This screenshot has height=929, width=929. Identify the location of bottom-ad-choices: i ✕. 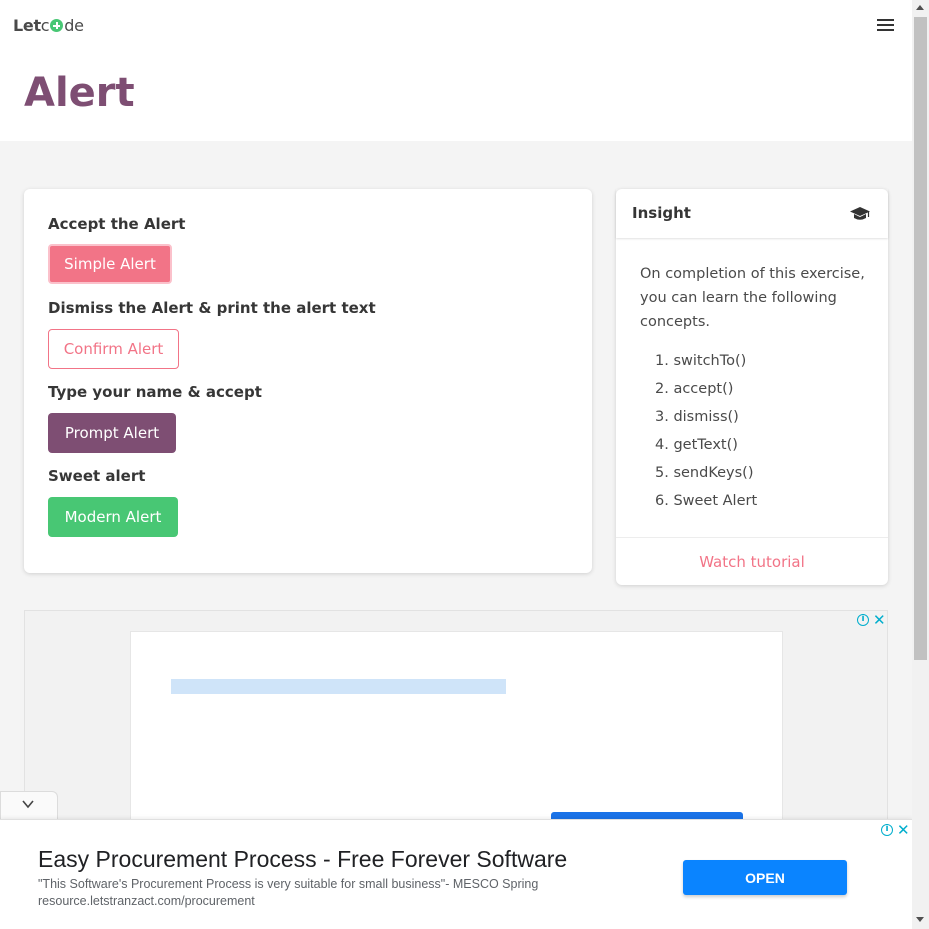
(895, 830).